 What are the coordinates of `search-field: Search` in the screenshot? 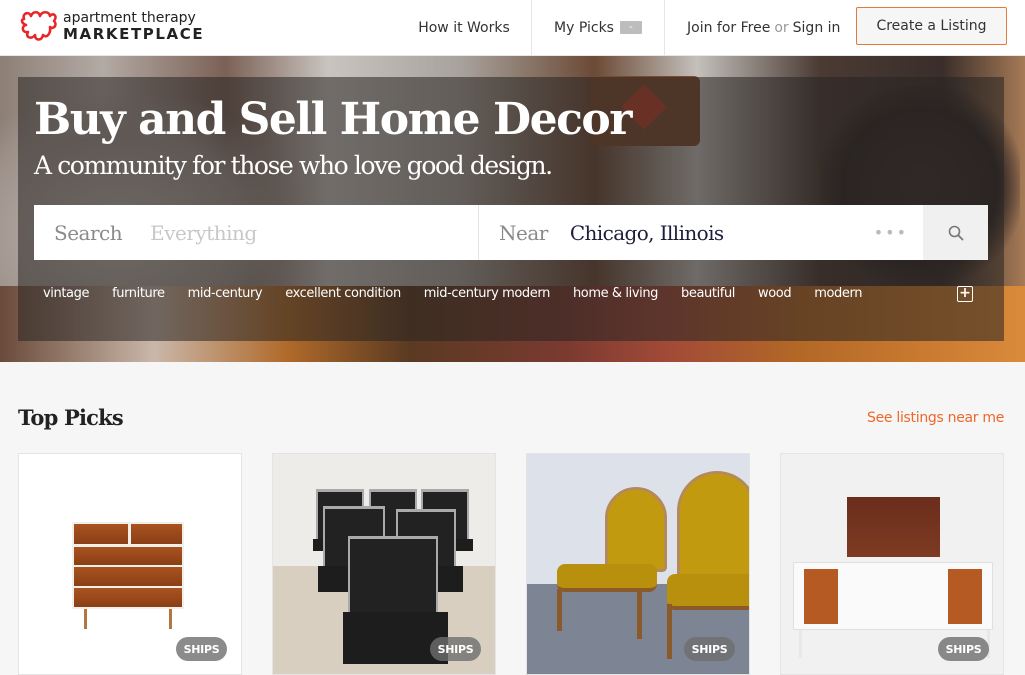 It's located at (256, 232).